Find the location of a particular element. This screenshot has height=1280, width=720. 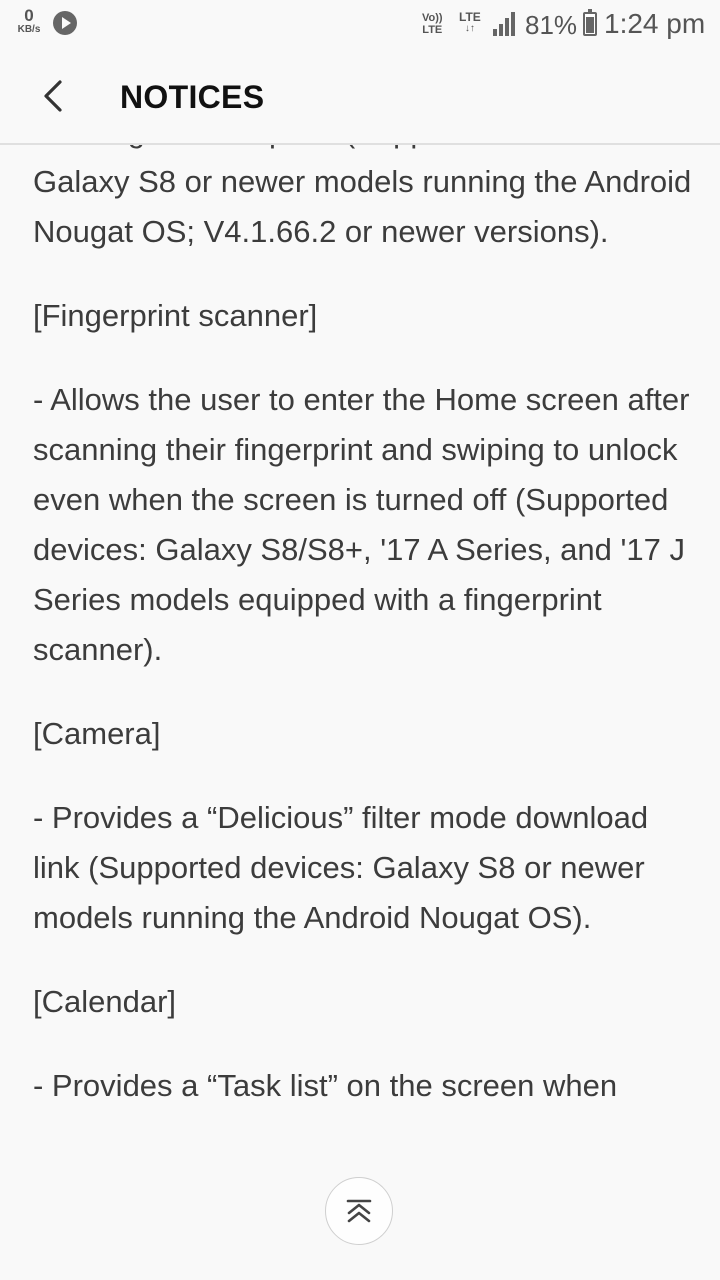

clock: 1:24 pm is located at coordinates (655, 23).